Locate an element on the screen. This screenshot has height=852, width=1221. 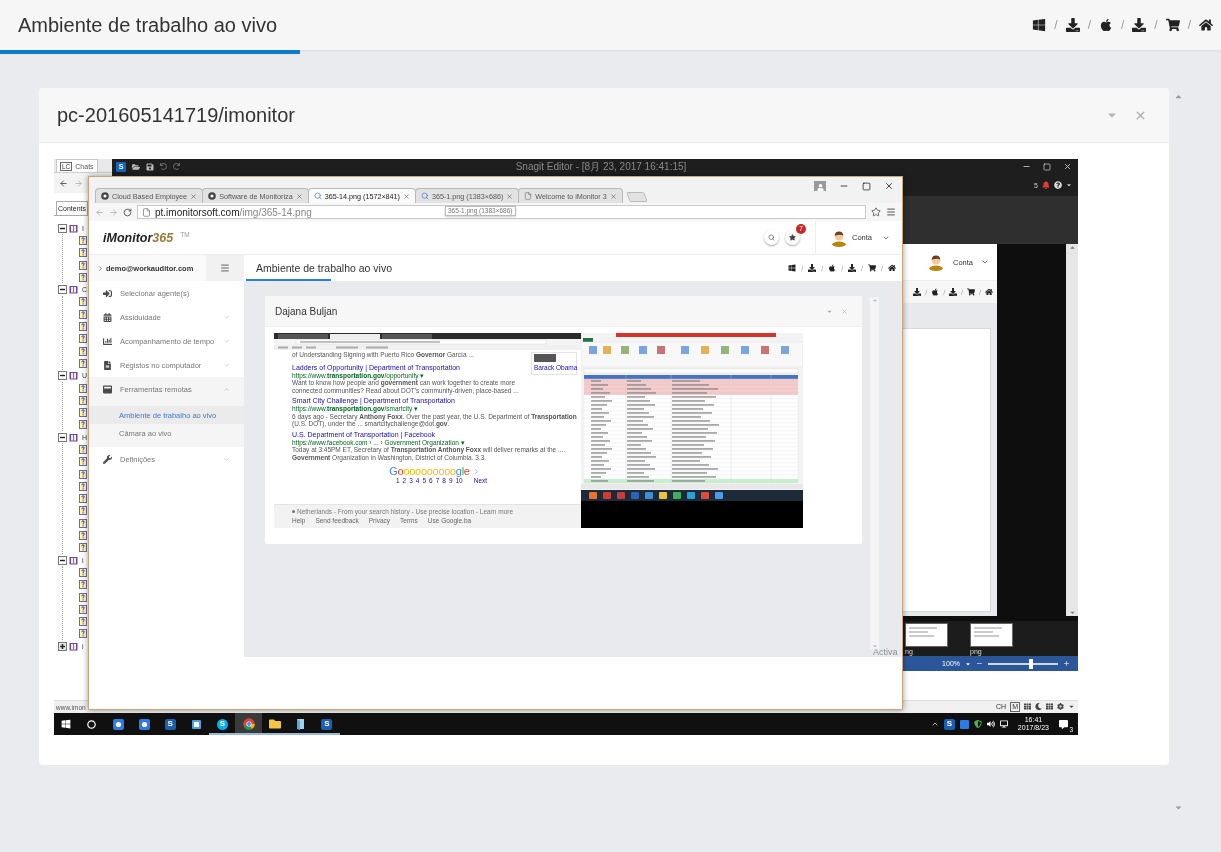
monitor-icon is located at coordinates (1003, 724).